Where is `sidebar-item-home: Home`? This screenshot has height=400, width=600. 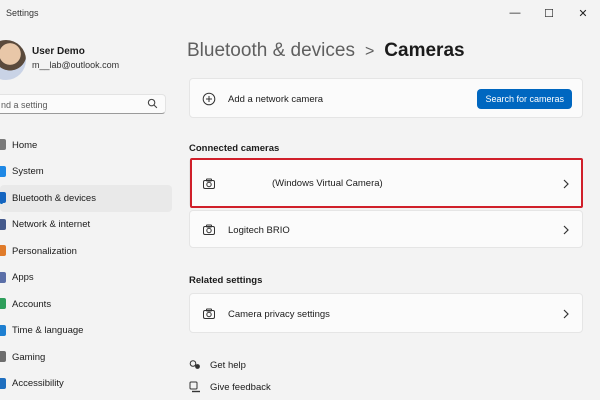
sidebar-item-home: Home is located at coordinates (86, 145).